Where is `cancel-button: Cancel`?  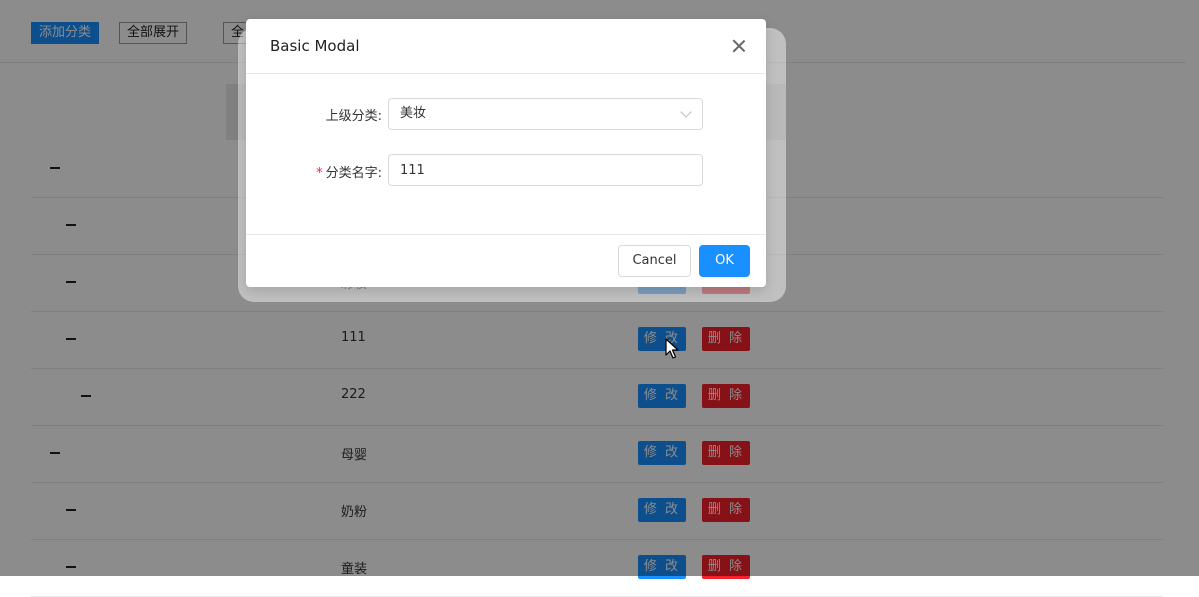 cancel-button: Cancel is located at coordinates (654, 261).